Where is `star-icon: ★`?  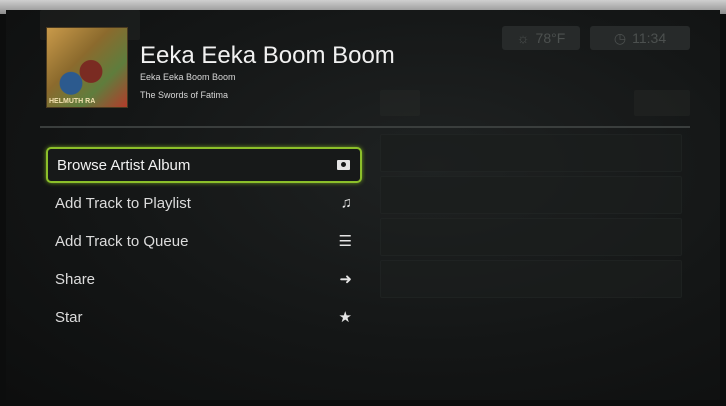
star-icon: ★ is located at coordinates (345, 317).